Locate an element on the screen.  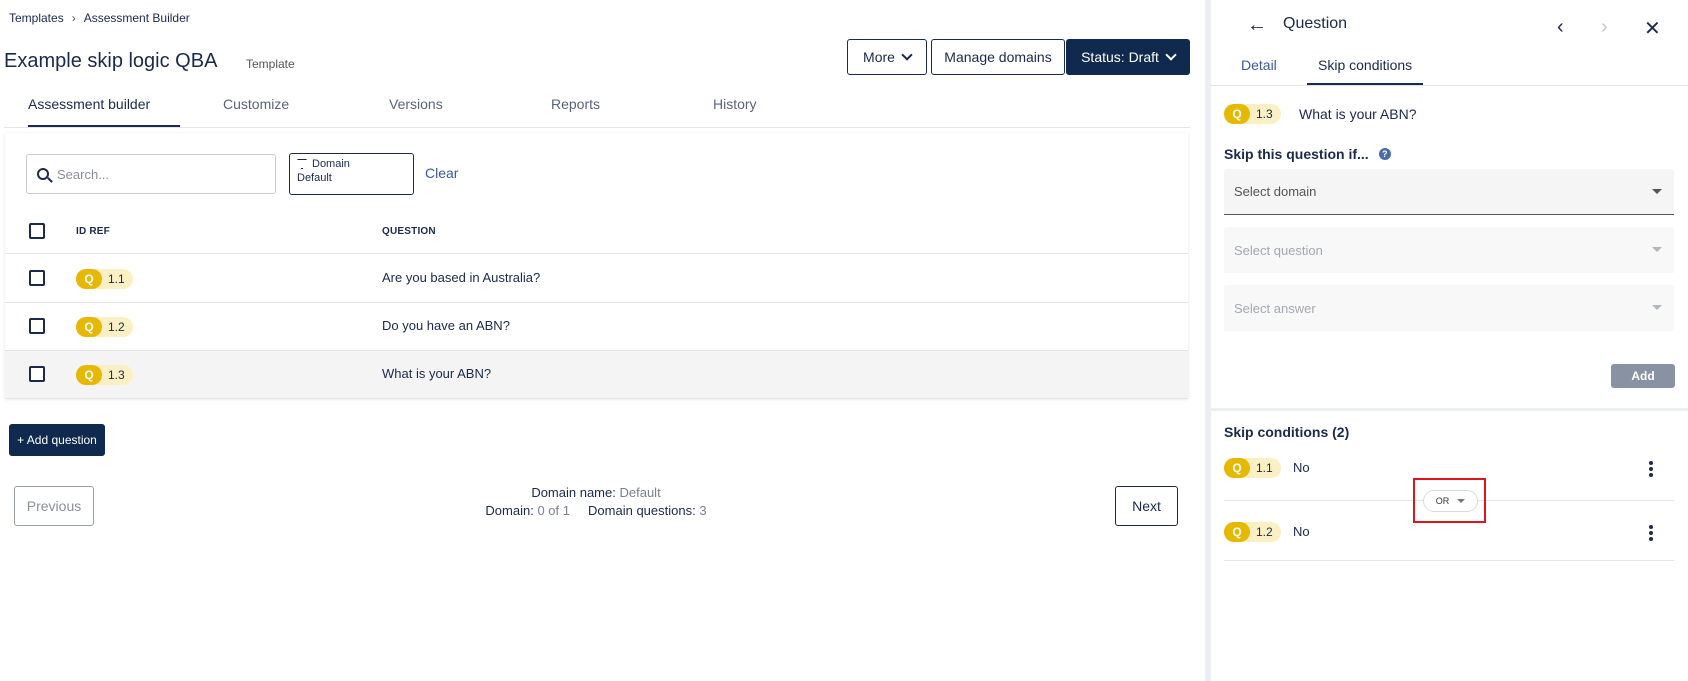
domain-filter-value: Default is located at coordinates (314, 178).